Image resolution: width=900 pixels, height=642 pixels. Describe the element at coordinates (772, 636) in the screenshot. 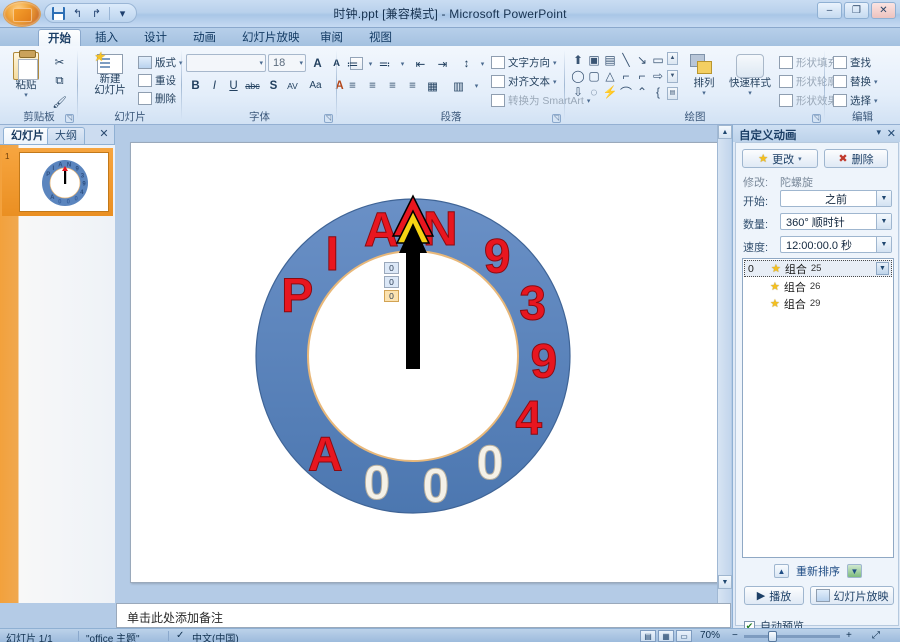

I see `zoom-slider-handle` at that location.